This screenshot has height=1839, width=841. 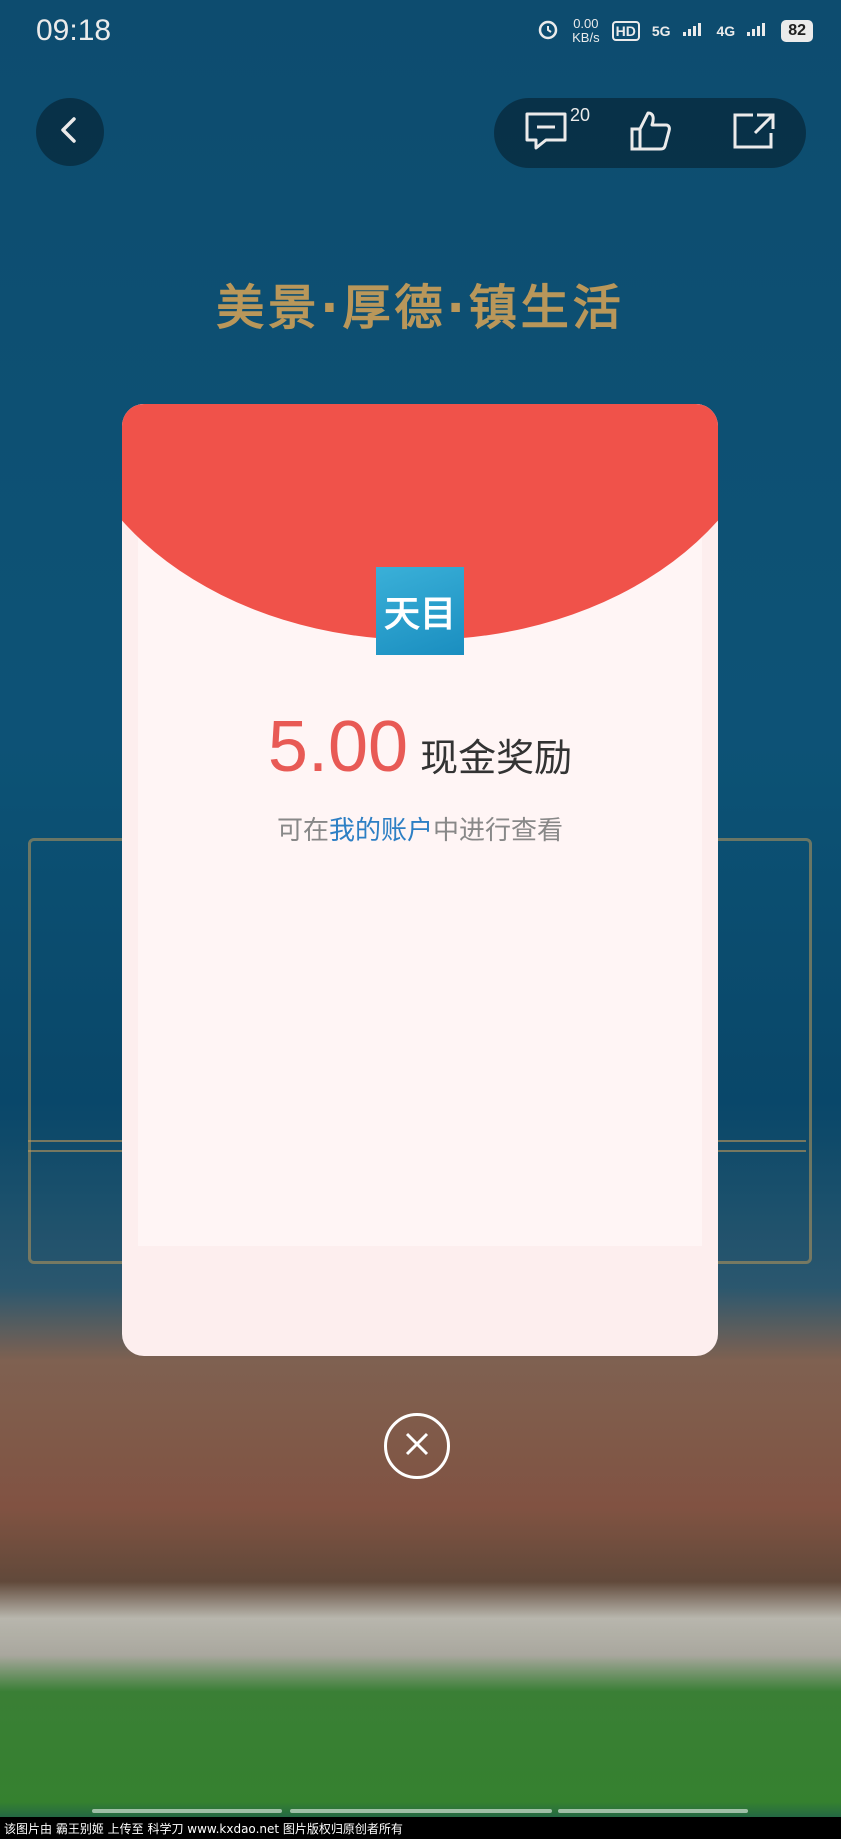 I want to click on app-logo: 天目, so click(x=420, y=611).